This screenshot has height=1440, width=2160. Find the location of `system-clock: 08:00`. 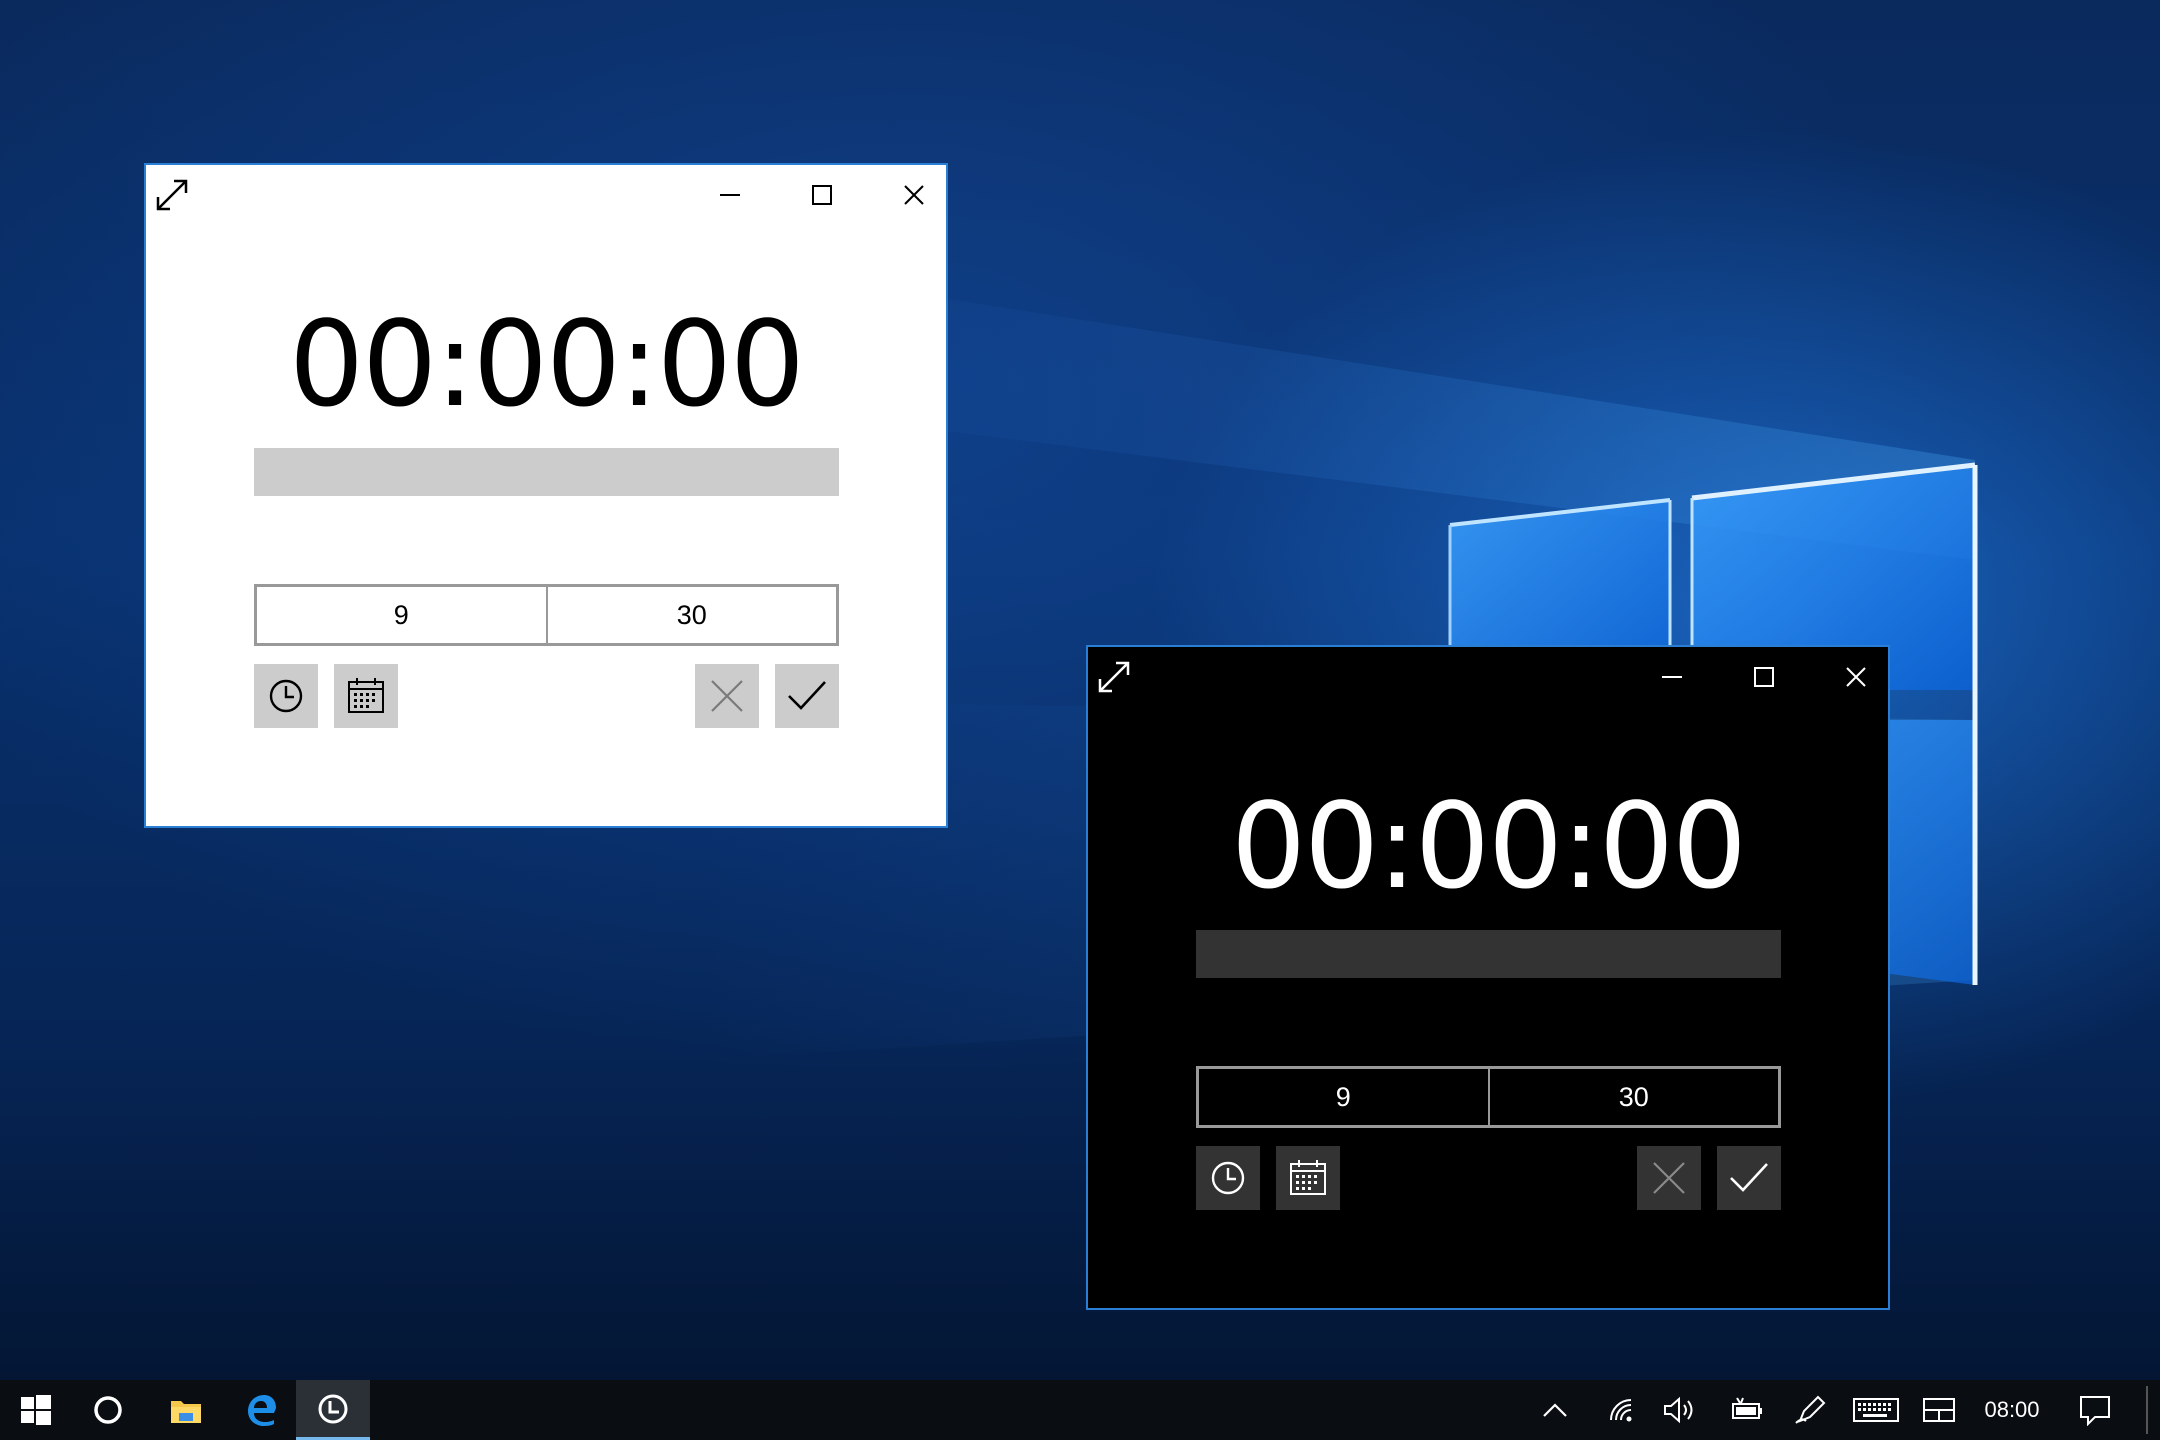

system-clock: 08:00 is located at coordinates (2012, 1410).